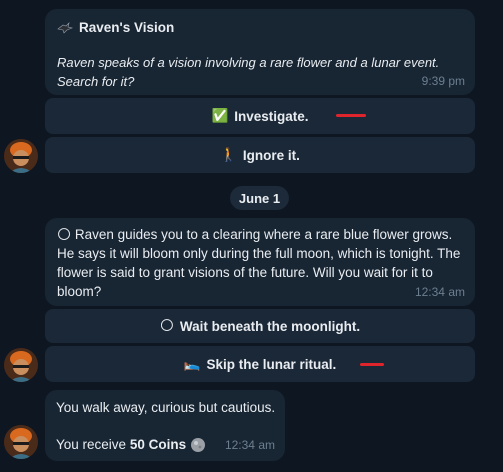 This screenshot has width=503, height=472. I want to click on investigate-button: ✅ Investigate., so click(260, 116).